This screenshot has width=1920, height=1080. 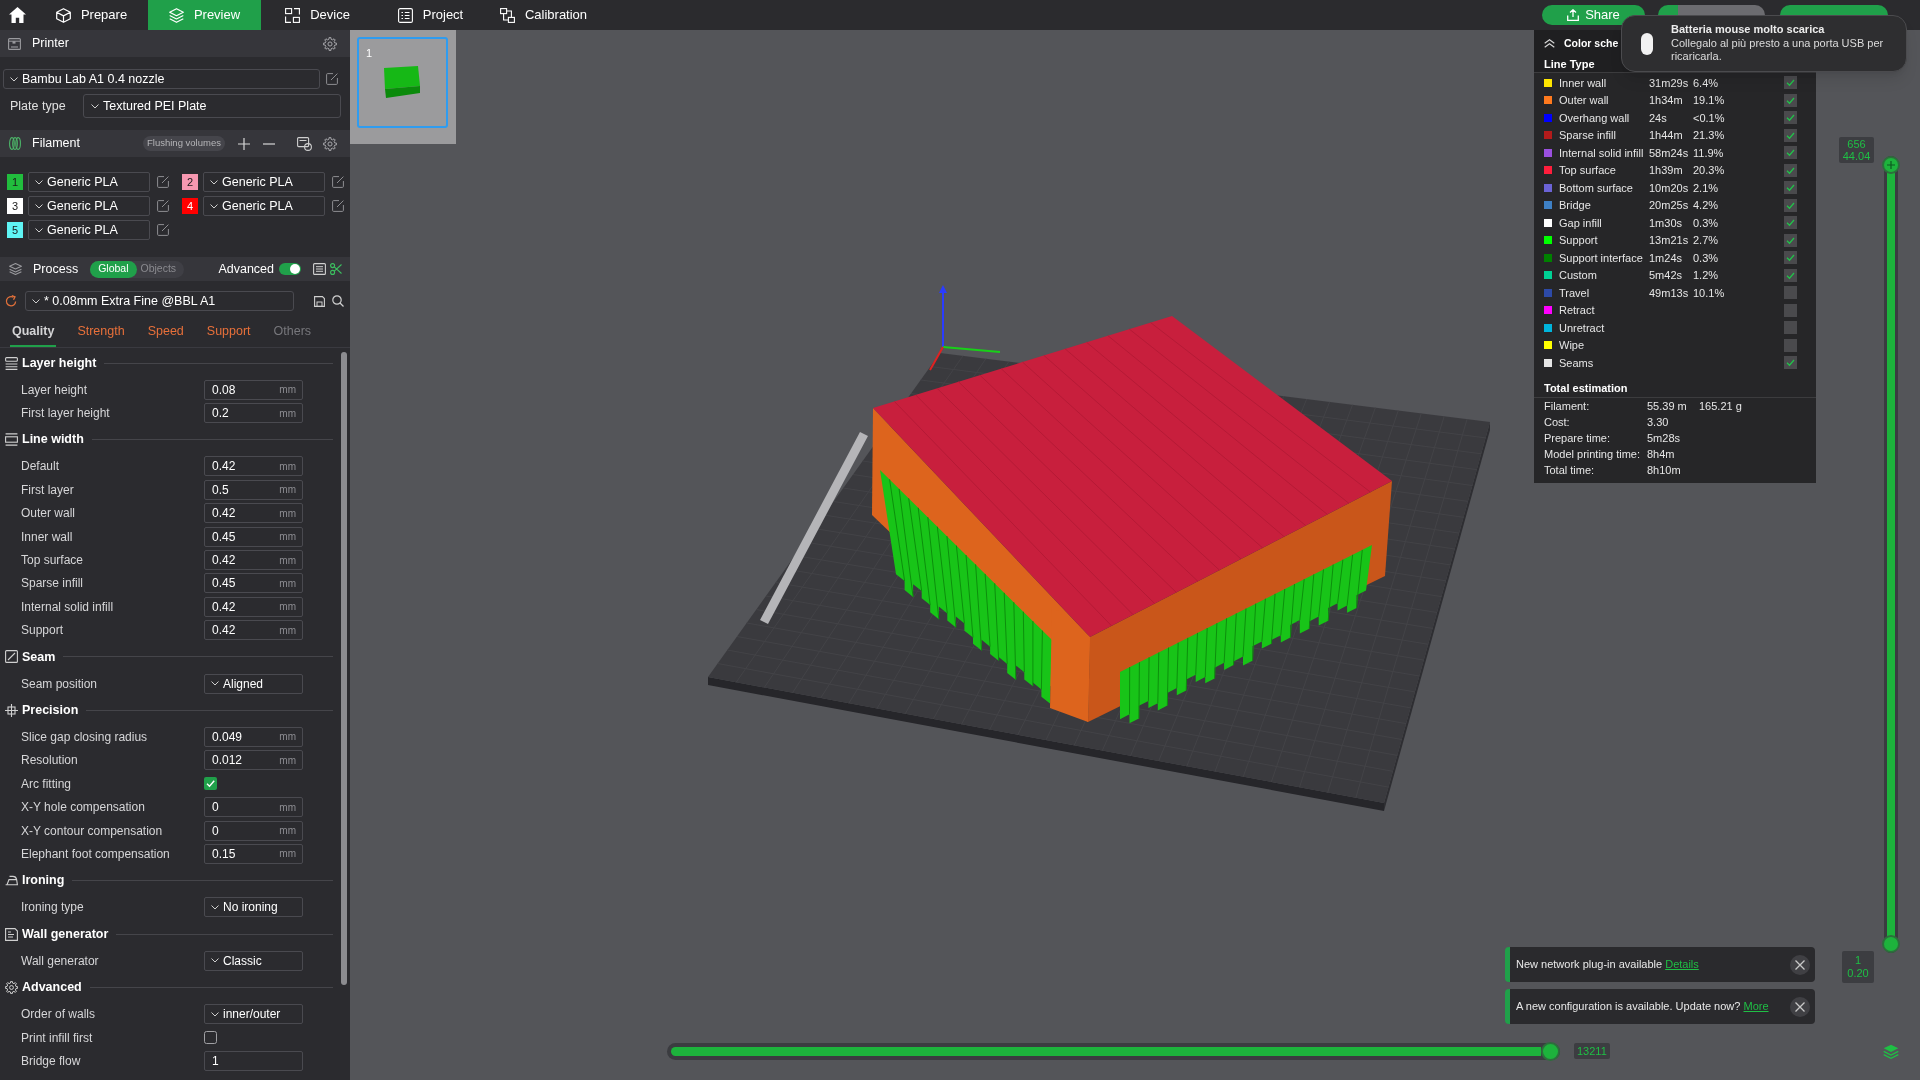 What do you see at coordinates (1891, 1051) in the screenshot?
I see `layers-icon` at bounding box center [1891, 1051].